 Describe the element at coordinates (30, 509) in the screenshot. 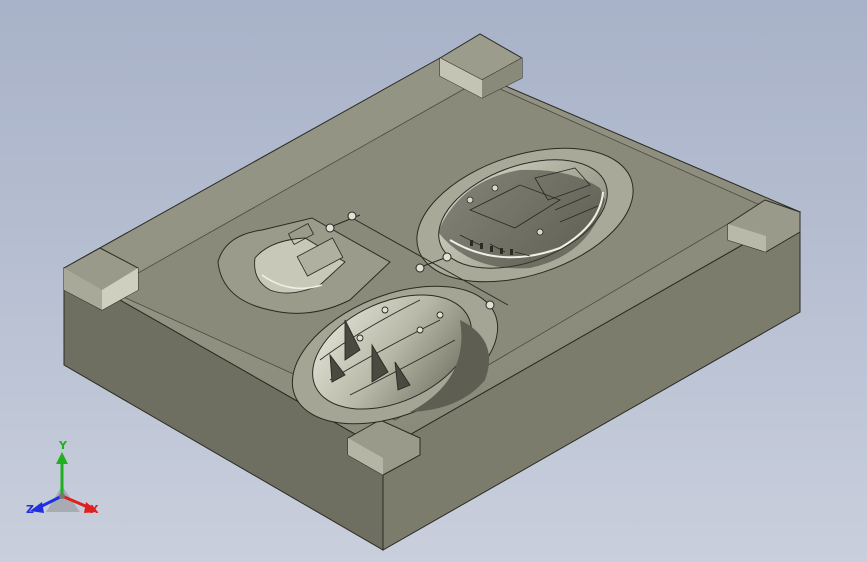

I see `z-axis-label: Z` at that location.